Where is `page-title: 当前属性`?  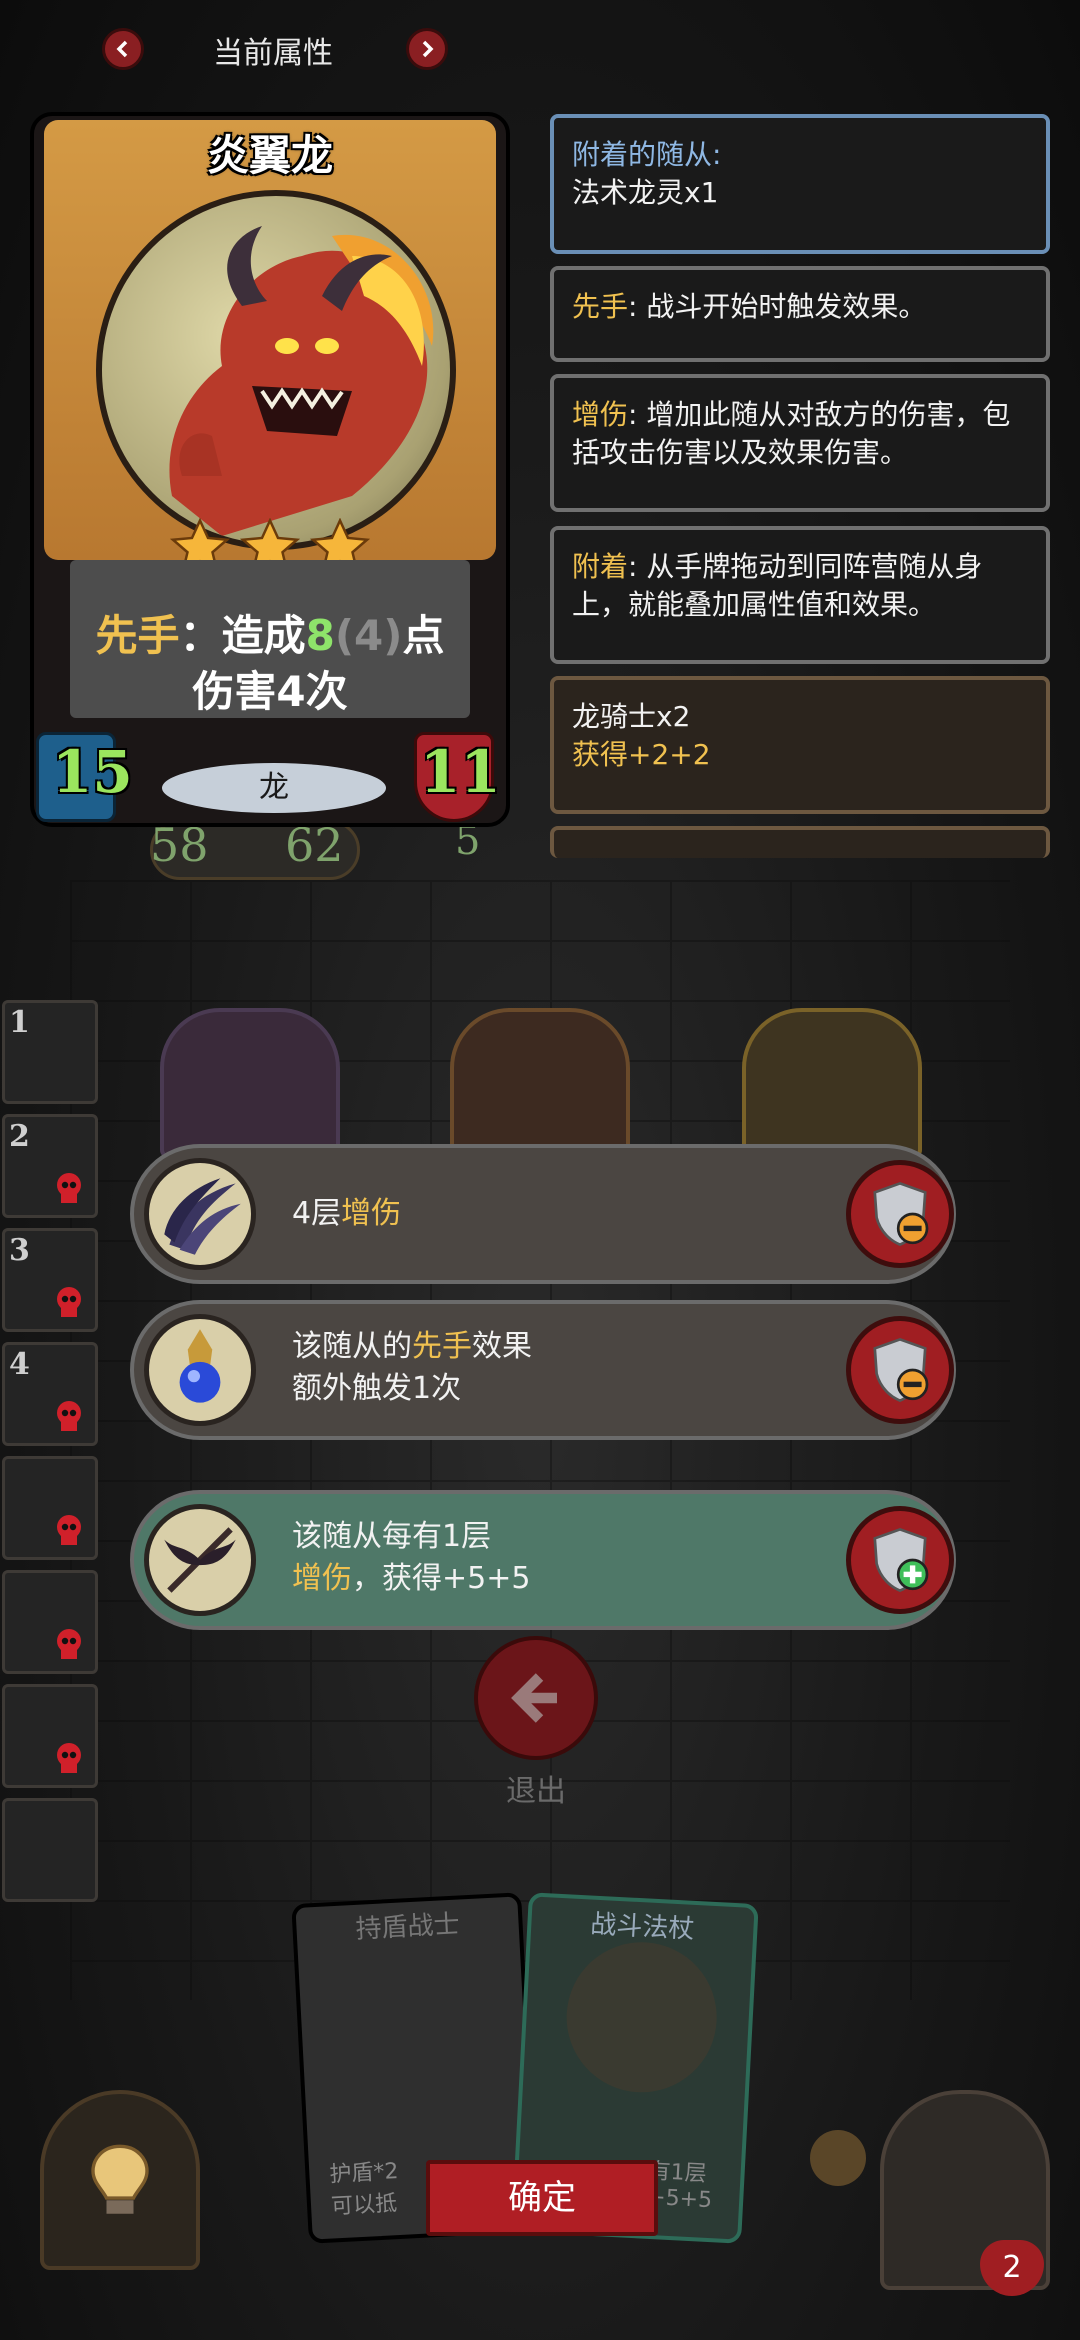
page-title: 当前属性 is located at coordinates (273, 53).